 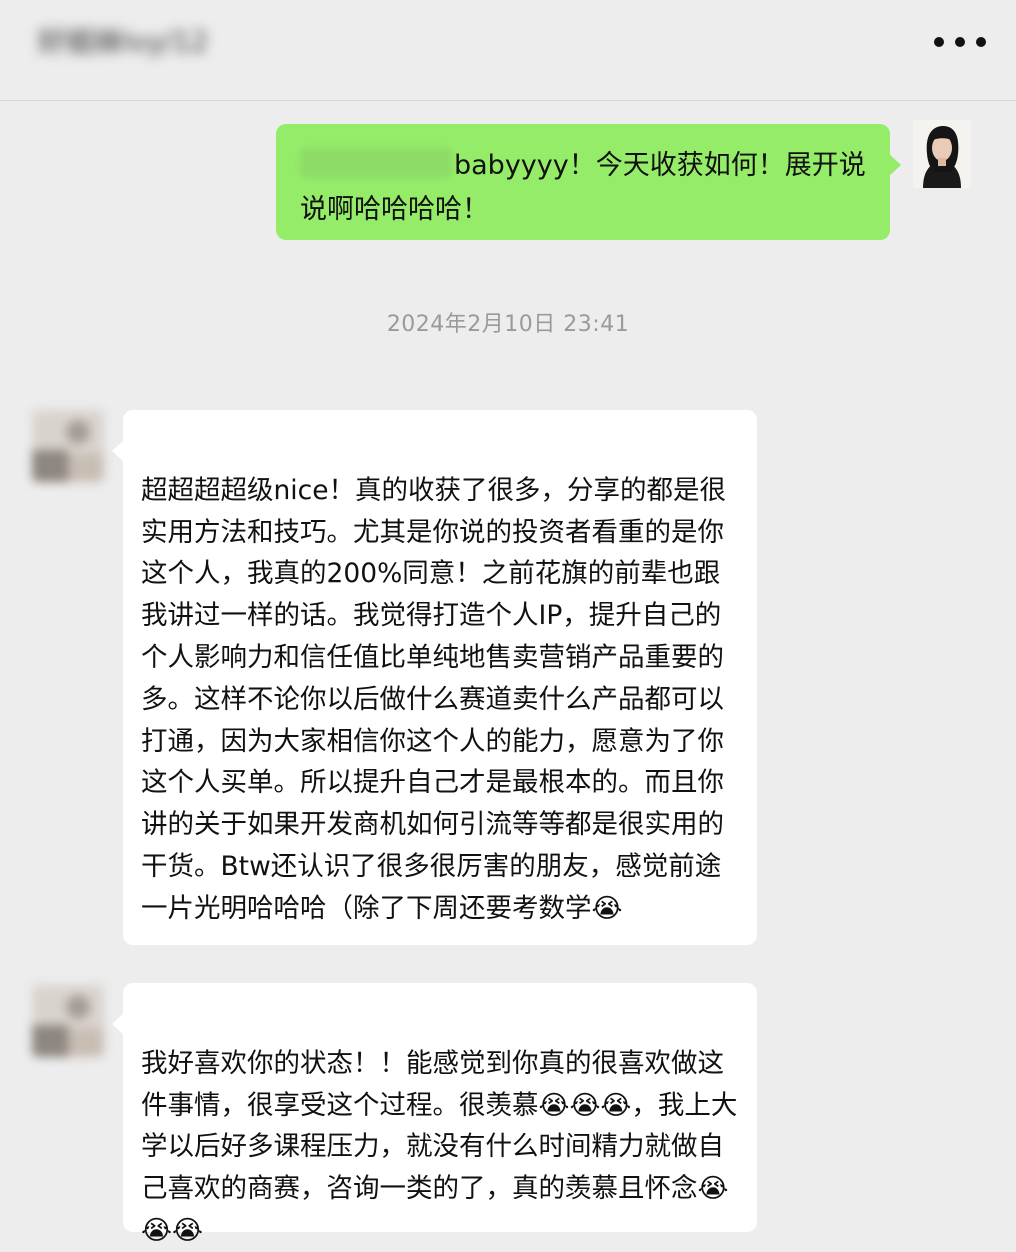 I want to click on chat-title: 好姐妹Ivy/12, so click(x=123, y=41).